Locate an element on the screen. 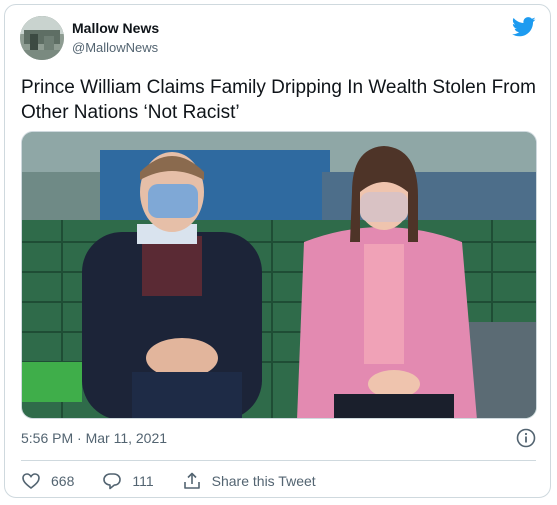  twitter-bird-icon is located at coordinates (524, 27).